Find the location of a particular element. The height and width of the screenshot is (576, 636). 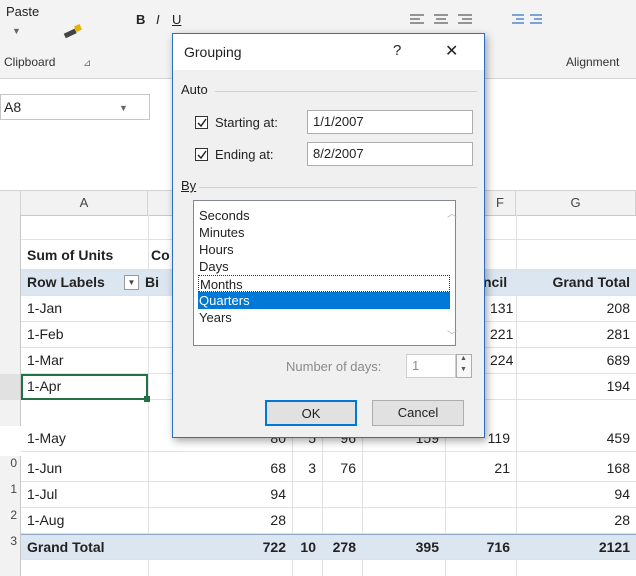

help-button: ? is located at coordinates (397, 50).